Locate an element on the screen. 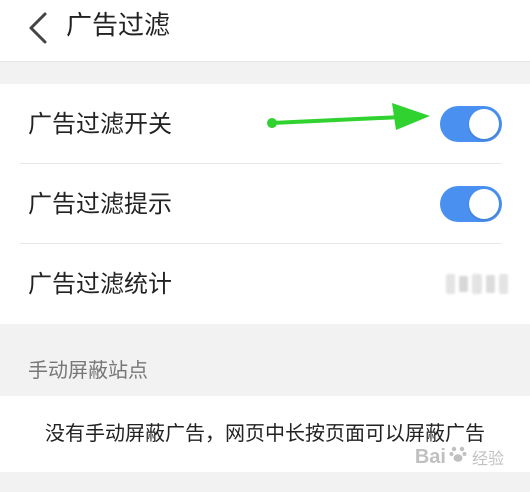 This screenshot has height=492, width=530. back-button is located at coordinates (38, 28).